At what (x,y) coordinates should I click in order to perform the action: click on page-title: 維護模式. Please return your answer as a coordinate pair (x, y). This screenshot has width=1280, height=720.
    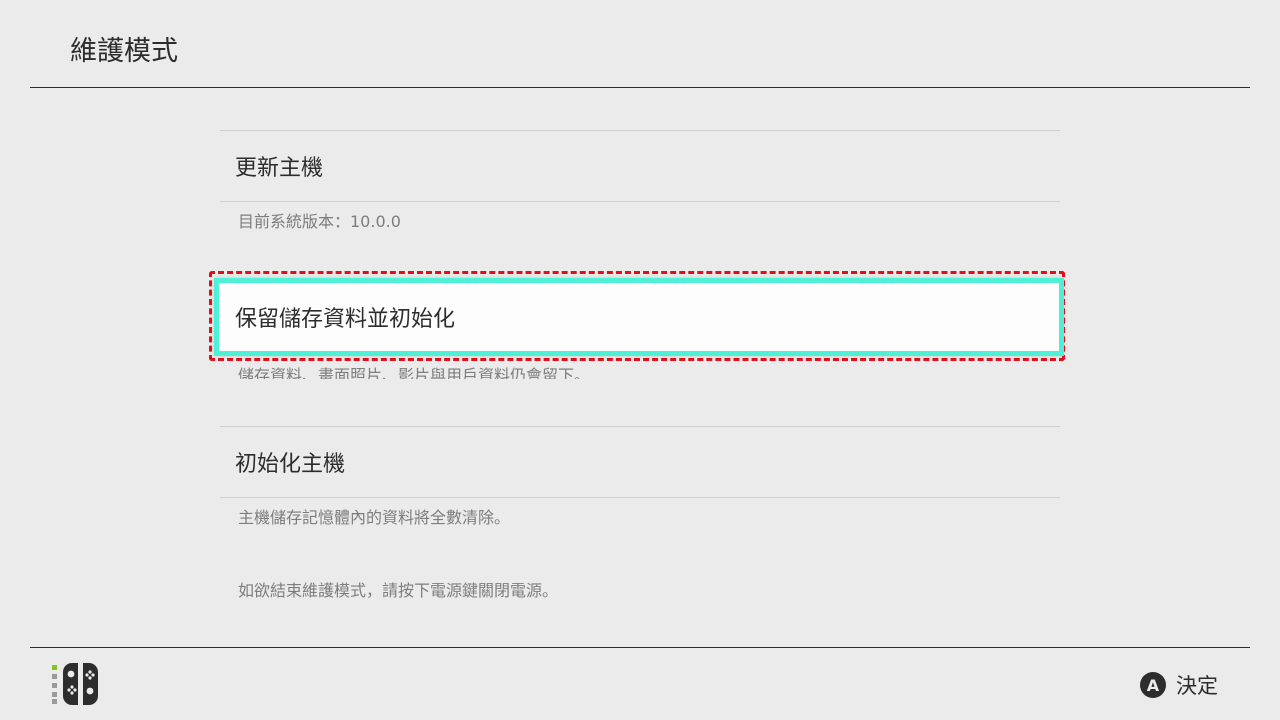
    Looking at the image, I should click on (124, 51).